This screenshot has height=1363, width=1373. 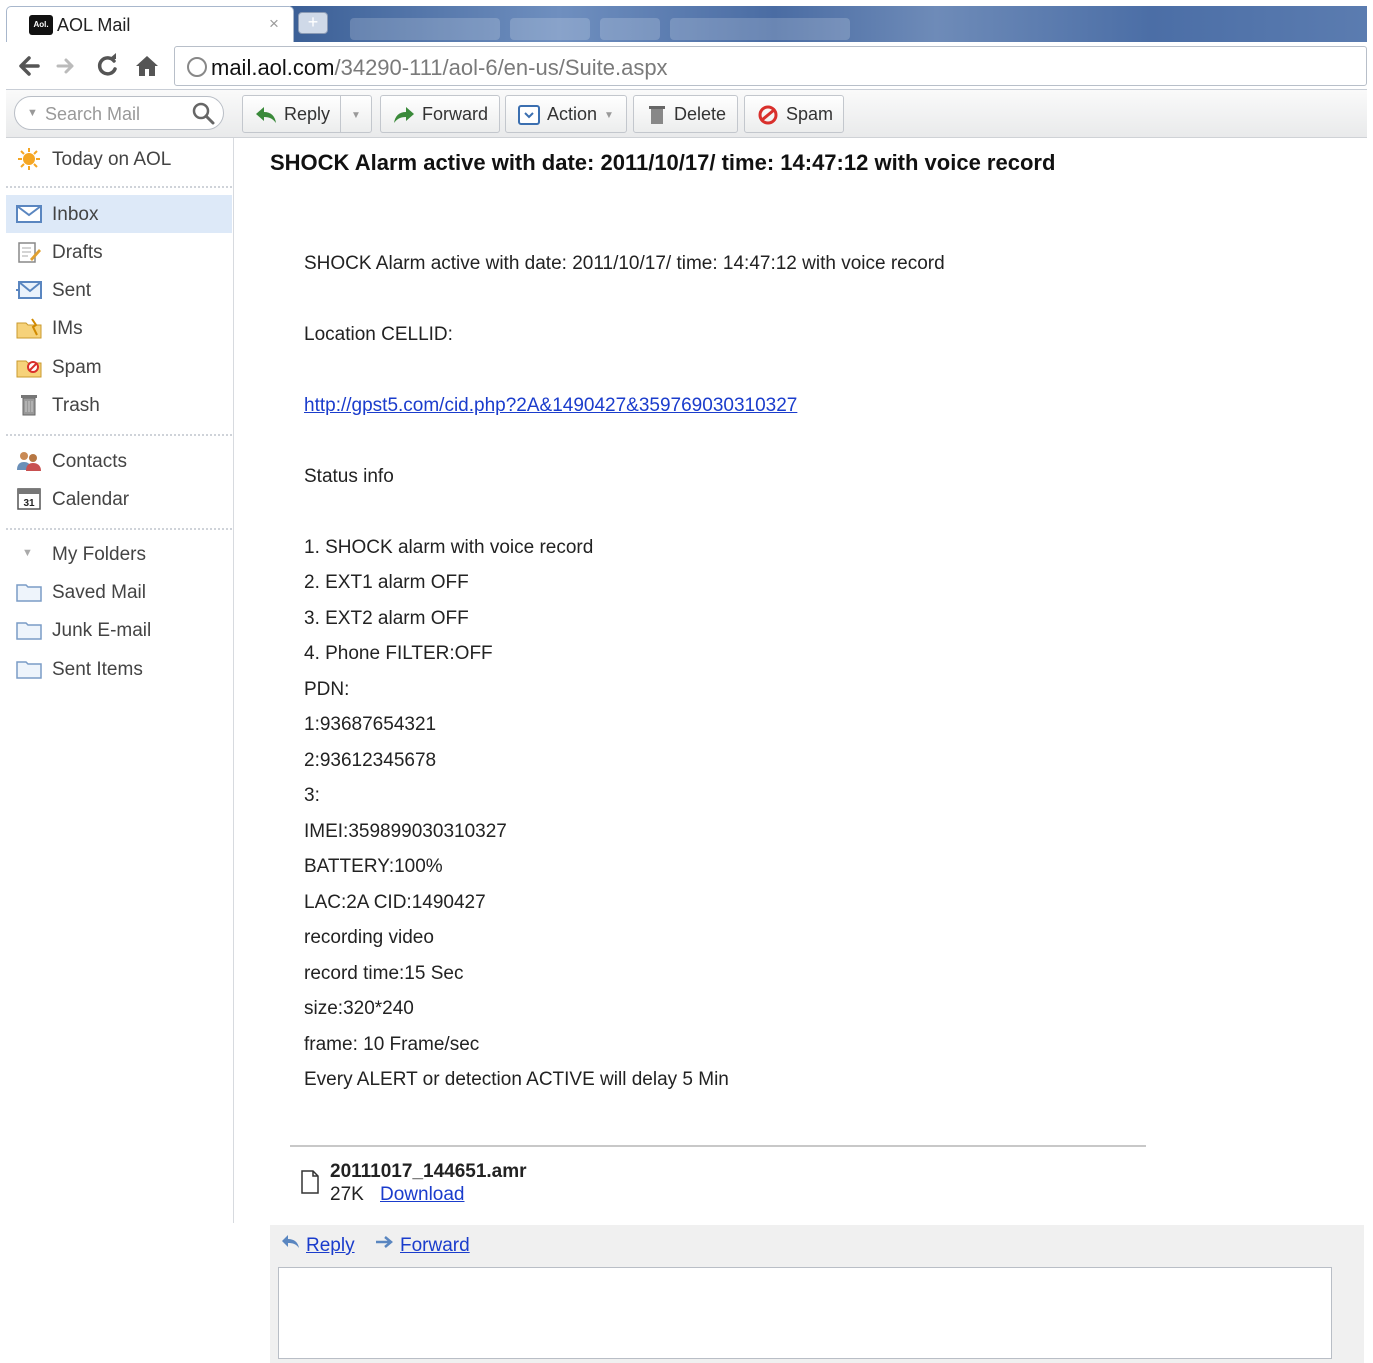 What do you see at coordinates (102, 630) in the screenshot?
I see `sidebar-item-label: Junk E-mail` at bounding box center [102, 630].